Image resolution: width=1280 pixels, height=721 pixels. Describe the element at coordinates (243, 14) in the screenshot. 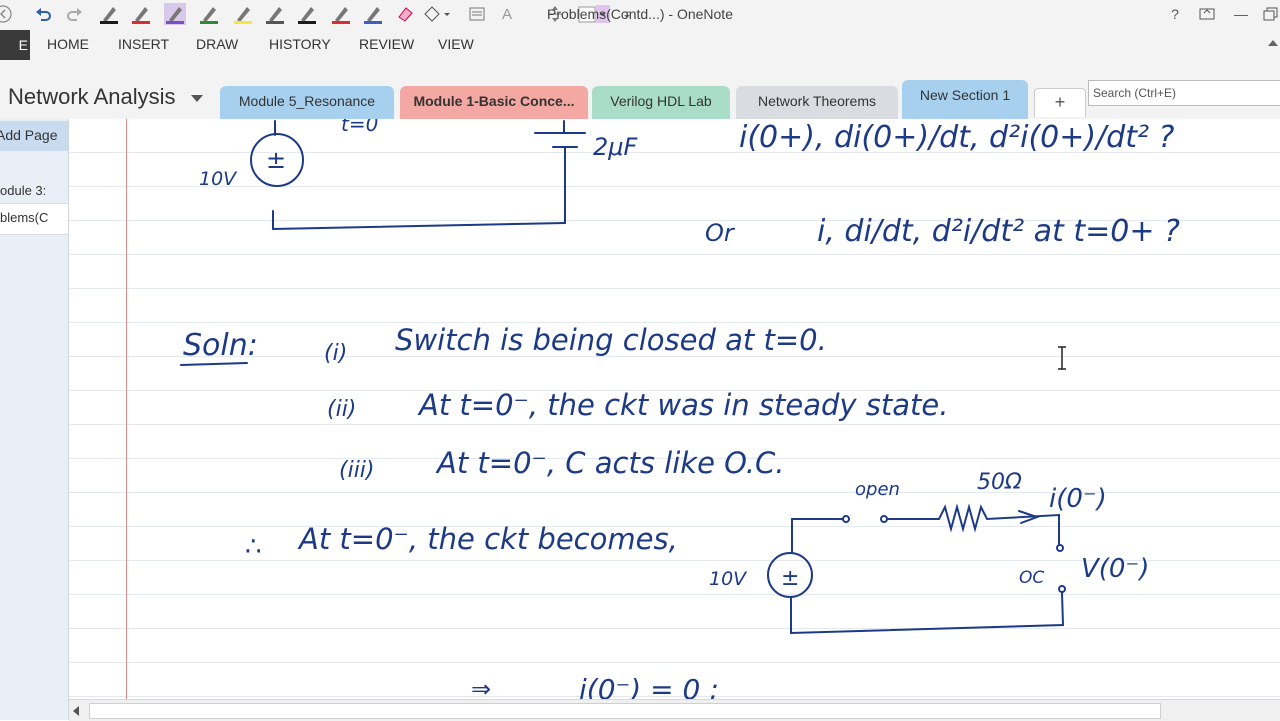

I see `pen-5-icon` at that location.